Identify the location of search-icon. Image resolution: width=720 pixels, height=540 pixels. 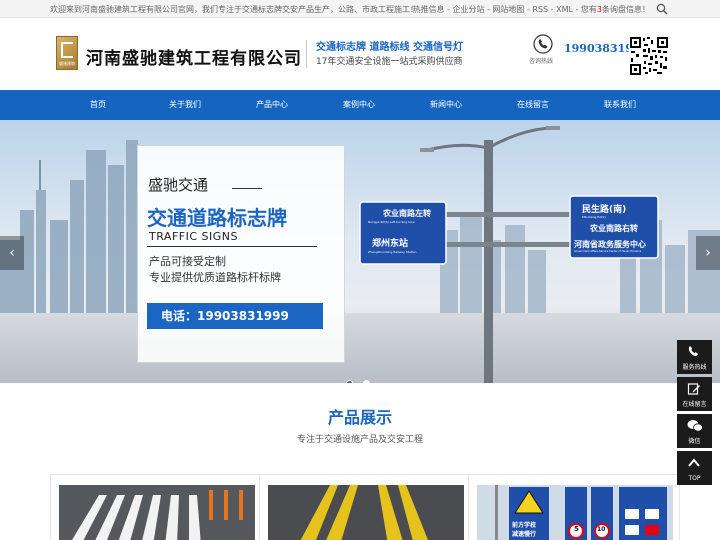
(662, 9).